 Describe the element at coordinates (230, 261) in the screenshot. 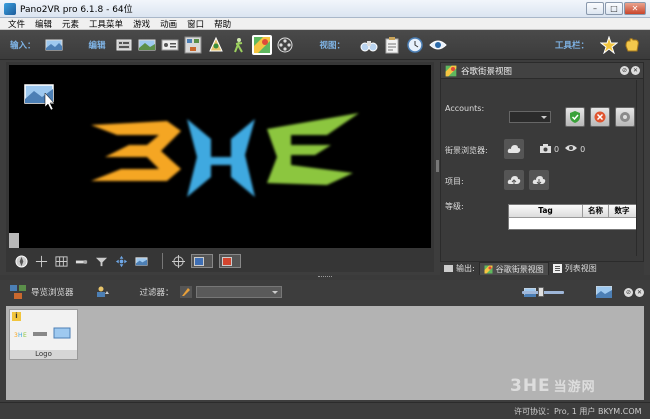

I see `red-color-picker` at that location.